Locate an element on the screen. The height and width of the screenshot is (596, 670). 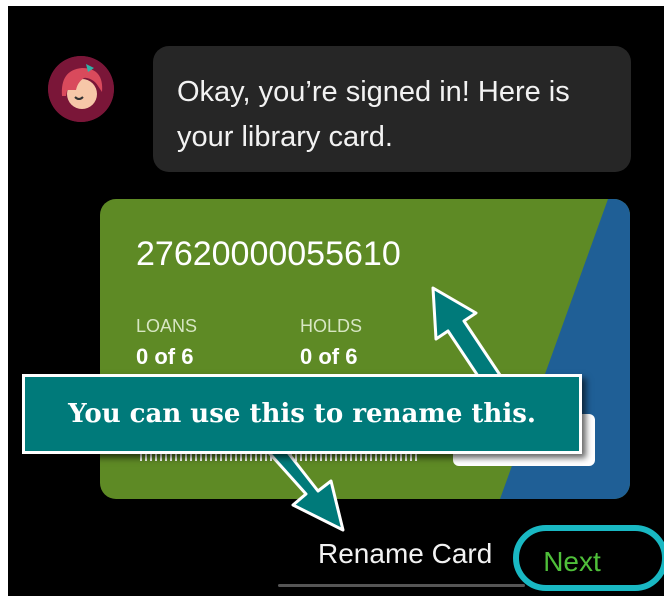
annotation-text: You can use this to rename this. is located at coordinates (302, 414).